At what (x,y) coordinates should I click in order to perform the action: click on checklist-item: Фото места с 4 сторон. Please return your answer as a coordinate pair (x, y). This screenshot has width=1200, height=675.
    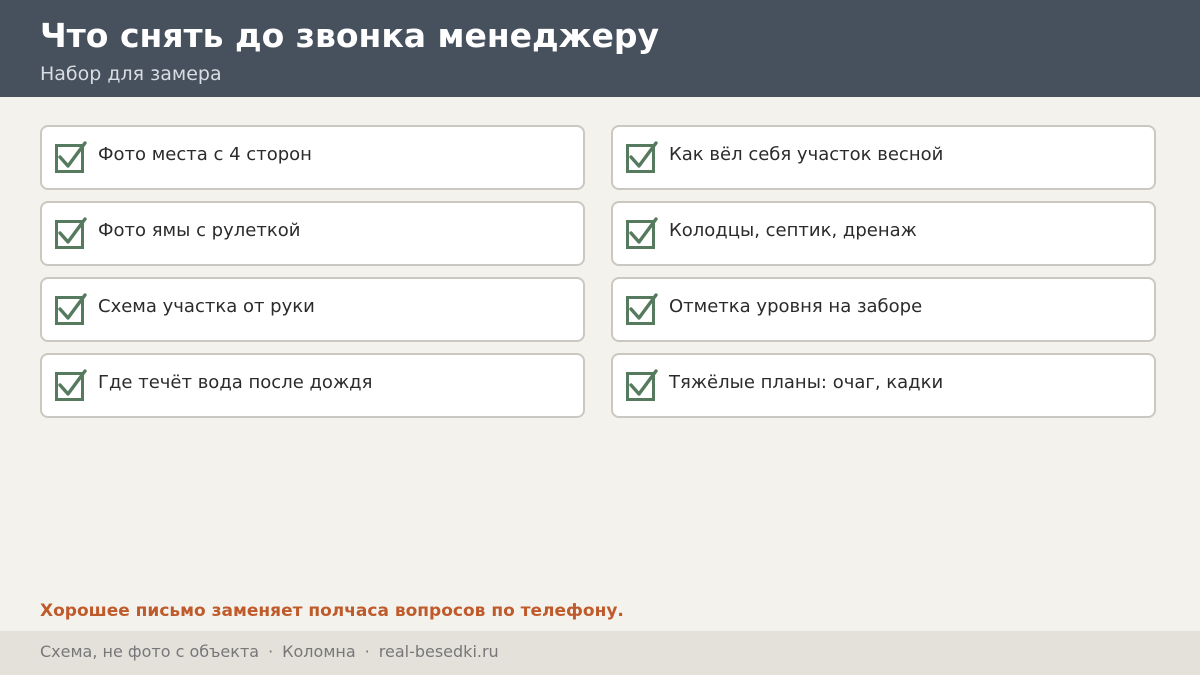
    Looking at the image, I should click on (312, 157).